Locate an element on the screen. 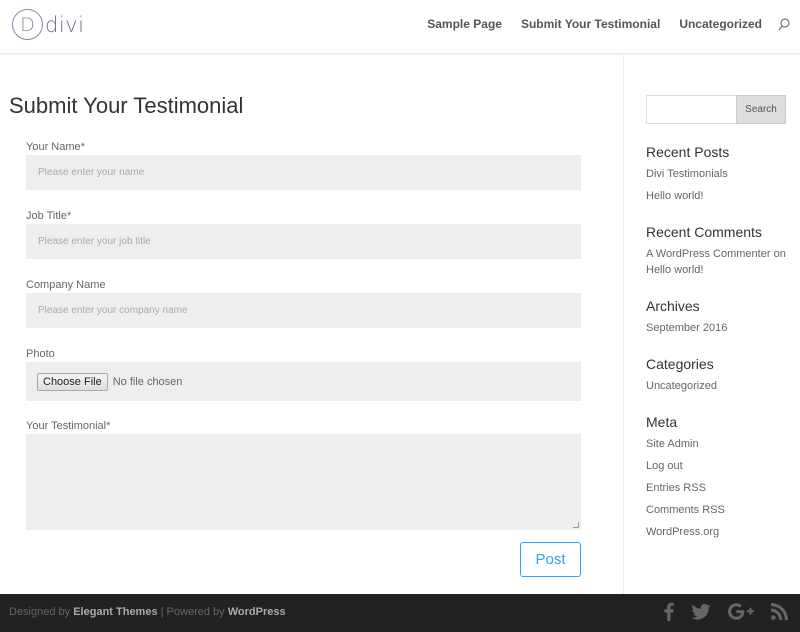 This screenshot has width=800, height=632. powered-by-text: | Powered by is located at coordinates (192, 612).